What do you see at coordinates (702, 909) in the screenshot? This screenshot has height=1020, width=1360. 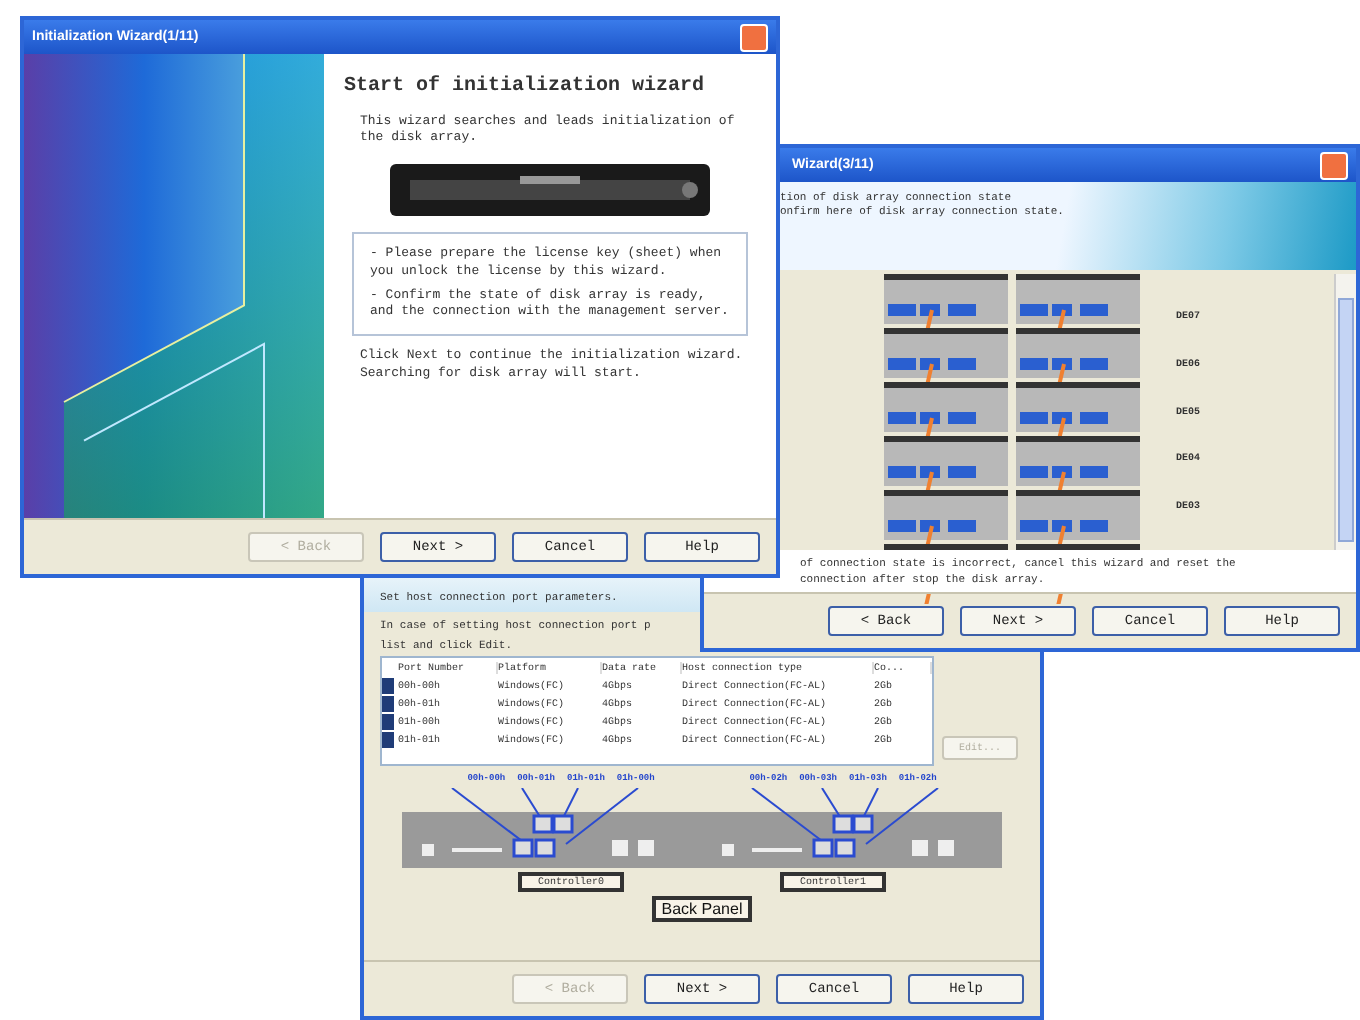 I see `panel-label: Back Panel` at bounding box center [702, 909].